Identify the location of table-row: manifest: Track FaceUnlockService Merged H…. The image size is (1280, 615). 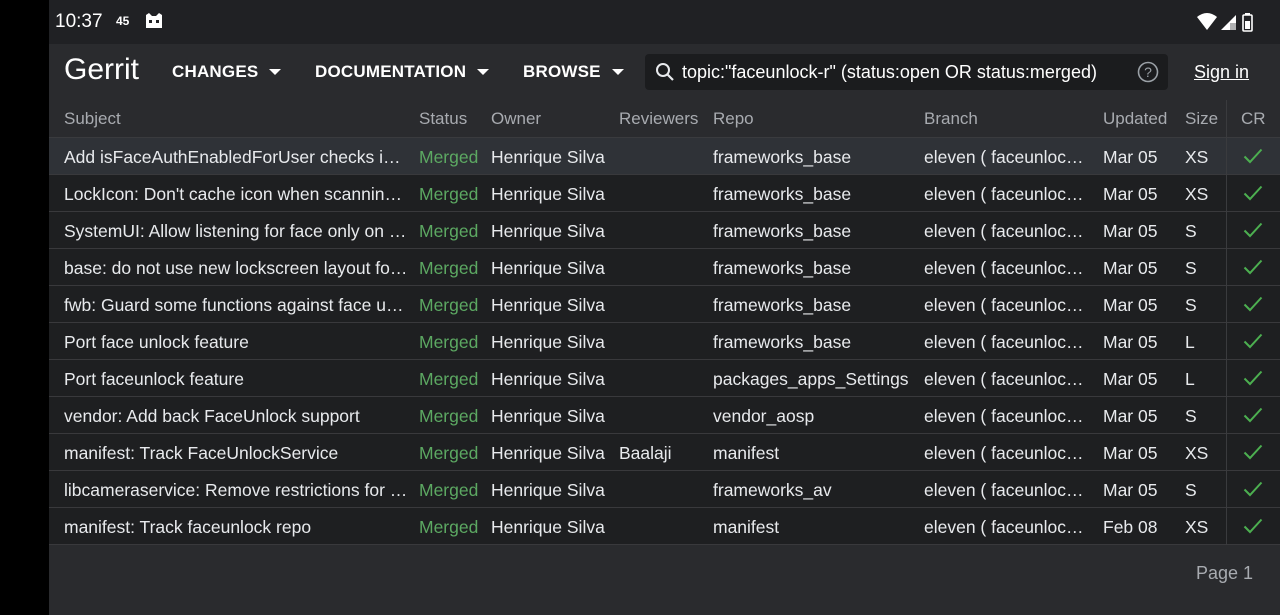
(664, 452).